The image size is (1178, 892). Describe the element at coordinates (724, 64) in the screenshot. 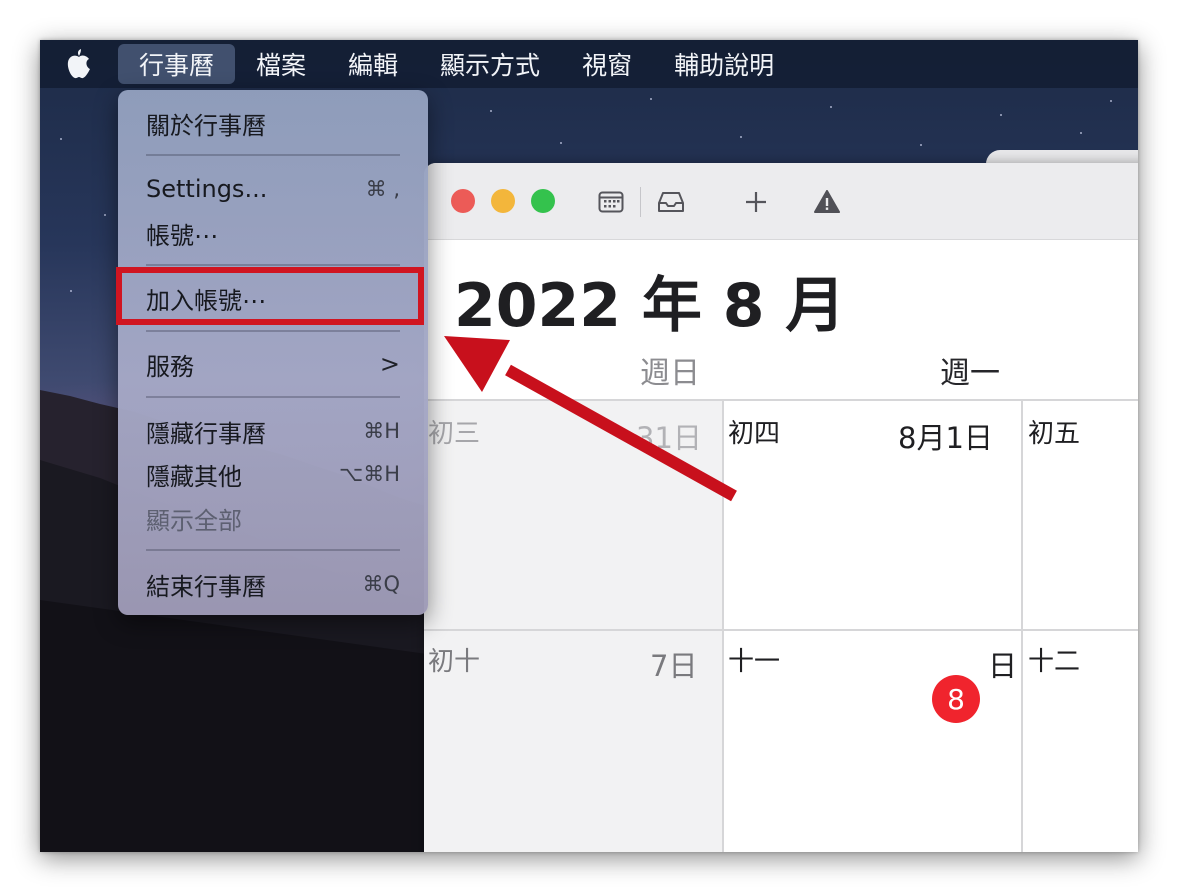

I see `menu-help: 輔助說明` at that location.